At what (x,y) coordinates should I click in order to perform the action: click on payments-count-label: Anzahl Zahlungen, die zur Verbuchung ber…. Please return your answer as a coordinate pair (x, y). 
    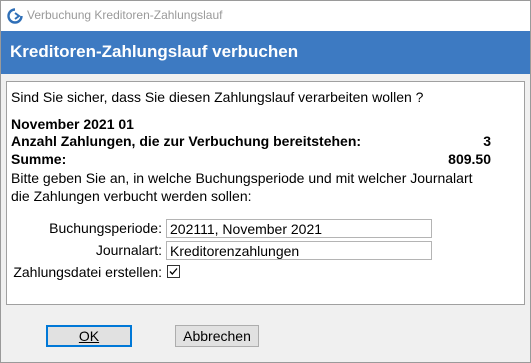
    Looking at the image, I should click on (186, 141).